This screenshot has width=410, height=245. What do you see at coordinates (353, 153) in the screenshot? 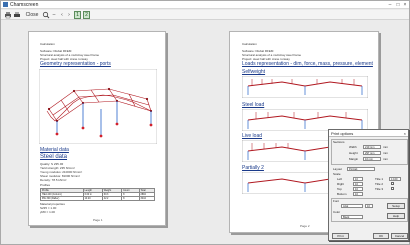
I see `field-label: Height` at bounding box center [353, 153].